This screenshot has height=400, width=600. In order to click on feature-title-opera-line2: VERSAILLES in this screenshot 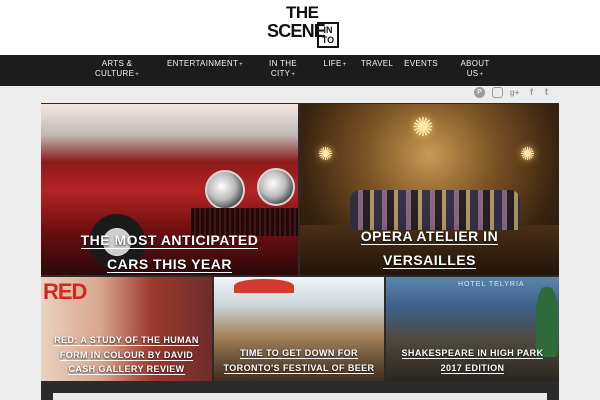, I will do `click(429, 260)`.